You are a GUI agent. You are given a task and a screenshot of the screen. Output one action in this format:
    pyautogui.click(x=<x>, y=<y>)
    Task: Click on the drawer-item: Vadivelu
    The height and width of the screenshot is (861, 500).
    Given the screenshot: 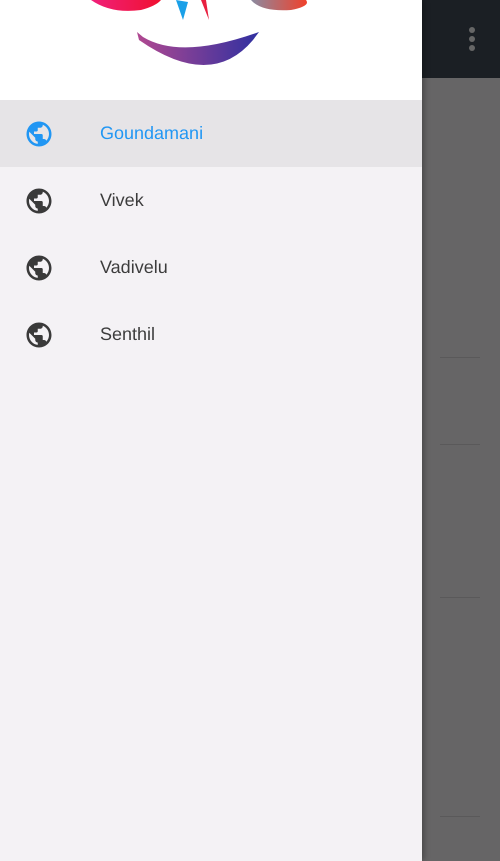 What is the action you would take?
    pyautogui.click(x=211, y=267)
    